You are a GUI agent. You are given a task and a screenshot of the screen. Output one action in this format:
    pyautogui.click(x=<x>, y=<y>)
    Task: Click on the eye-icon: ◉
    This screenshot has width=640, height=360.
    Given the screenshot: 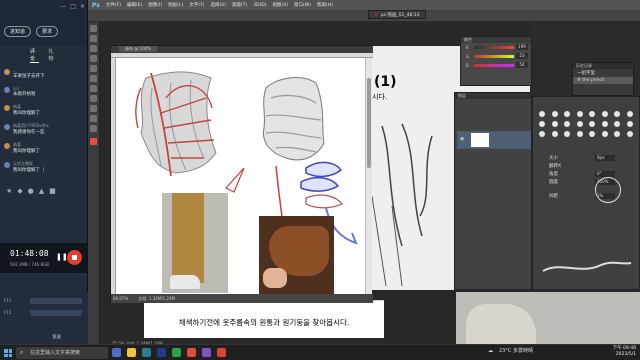 What is the action you would take?
    pyautogui.click(x=462, y=139)
    